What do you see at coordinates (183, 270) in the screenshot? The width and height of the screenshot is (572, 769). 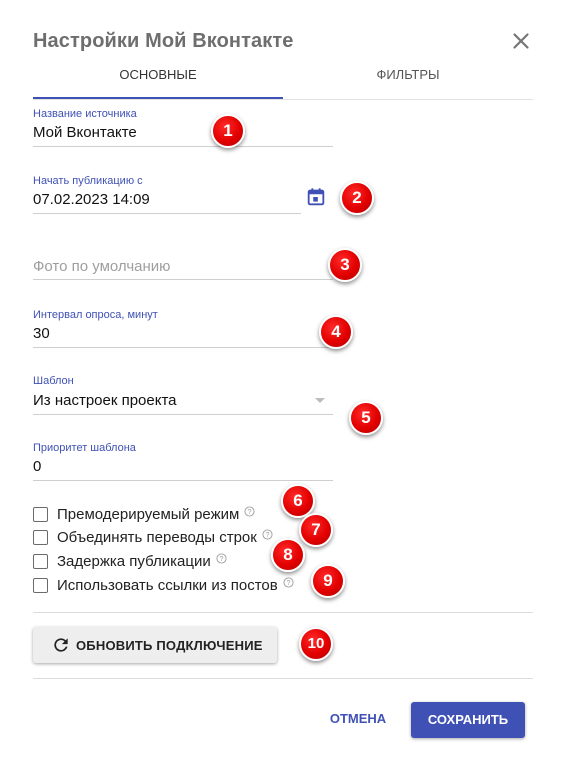 I see `default-photo-field: Фото по умолчанию` at bounding box center [183, 270].